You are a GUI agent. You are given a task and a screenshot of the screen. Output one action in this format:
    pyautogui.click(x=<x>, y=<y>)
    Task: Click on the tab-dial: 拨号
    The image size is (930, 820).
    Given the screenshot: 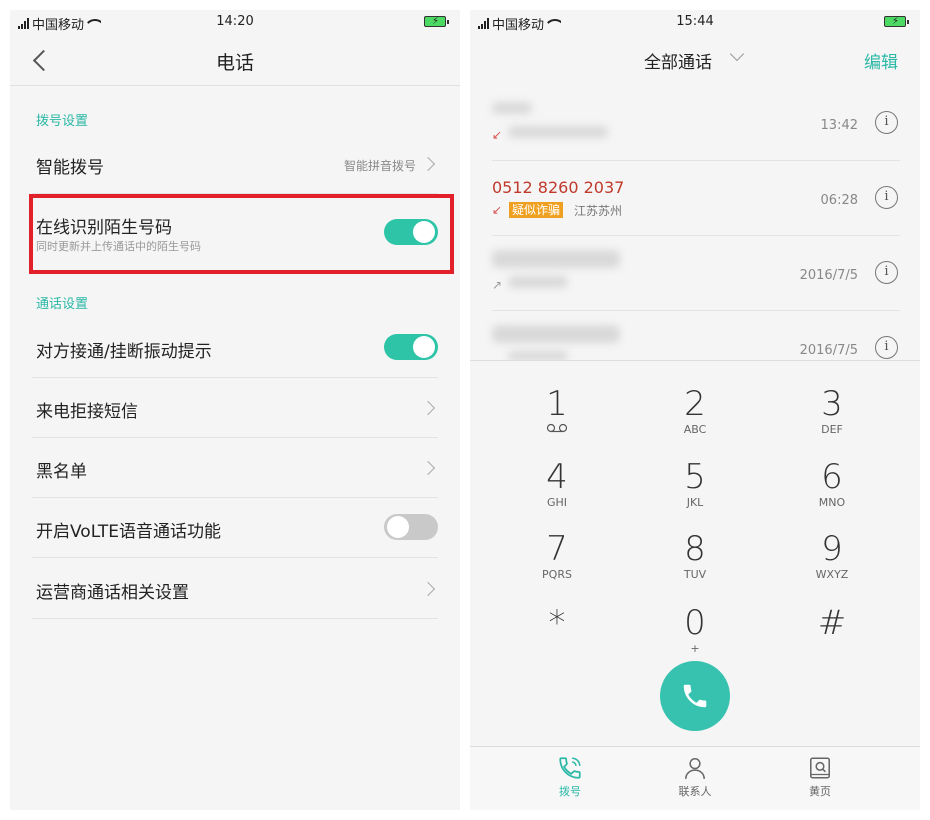 What is the action you would take?
    pyautogui.click(x=570, y=777)
    